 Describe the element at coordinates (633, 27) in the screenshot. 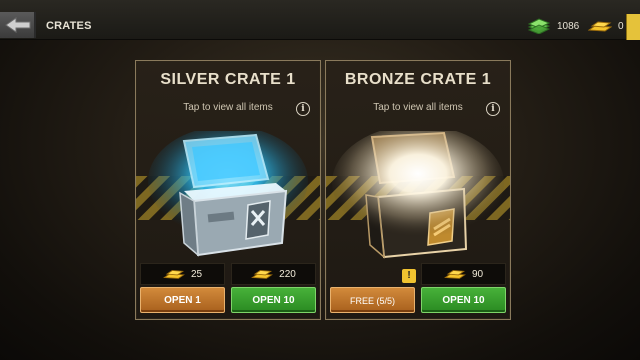

I see `side-tab` at that location.